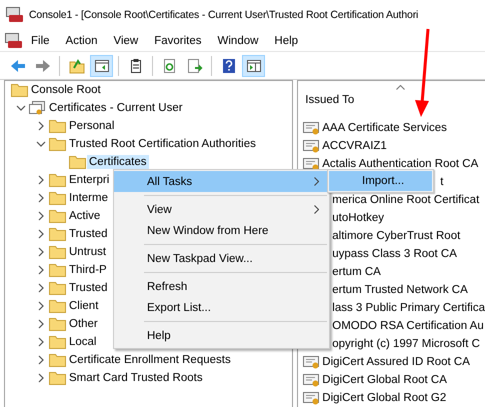 This screenshot has height=407, width=485. Describe the element at coordinates (394, 254) in the screenshot. I see `certificate-name: uypass Class 3 Root CA` at that location.